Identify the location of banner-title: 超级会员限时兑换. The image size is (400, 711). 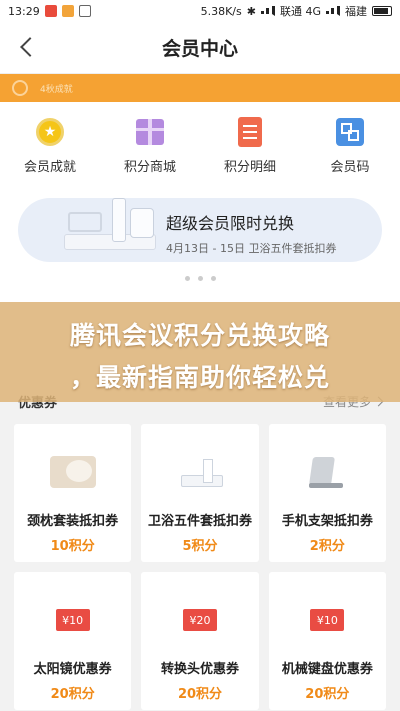
(230, 223).